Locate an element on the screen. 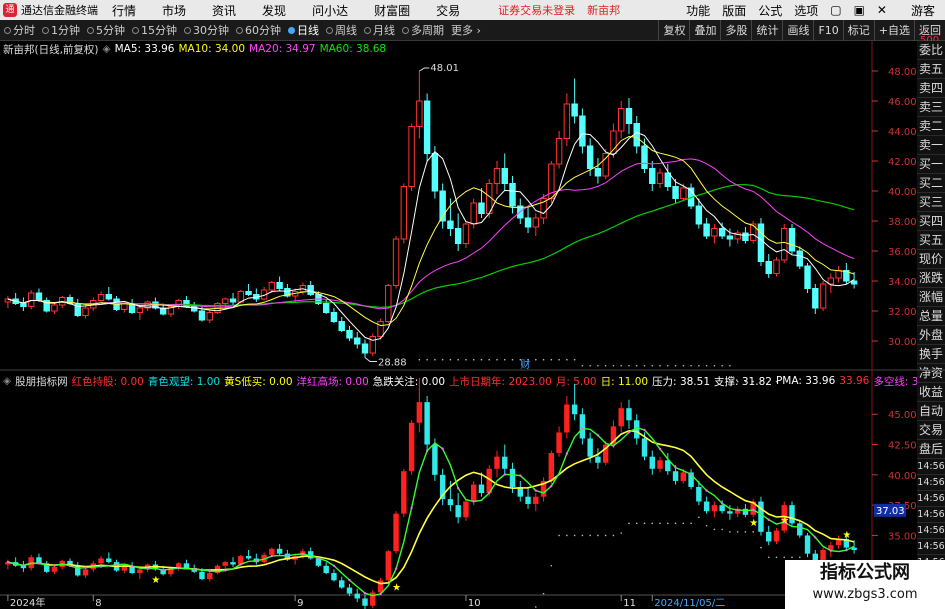 The width and height of the screenshot is (945, 609). low-marker is located at coordinates (371, 359).